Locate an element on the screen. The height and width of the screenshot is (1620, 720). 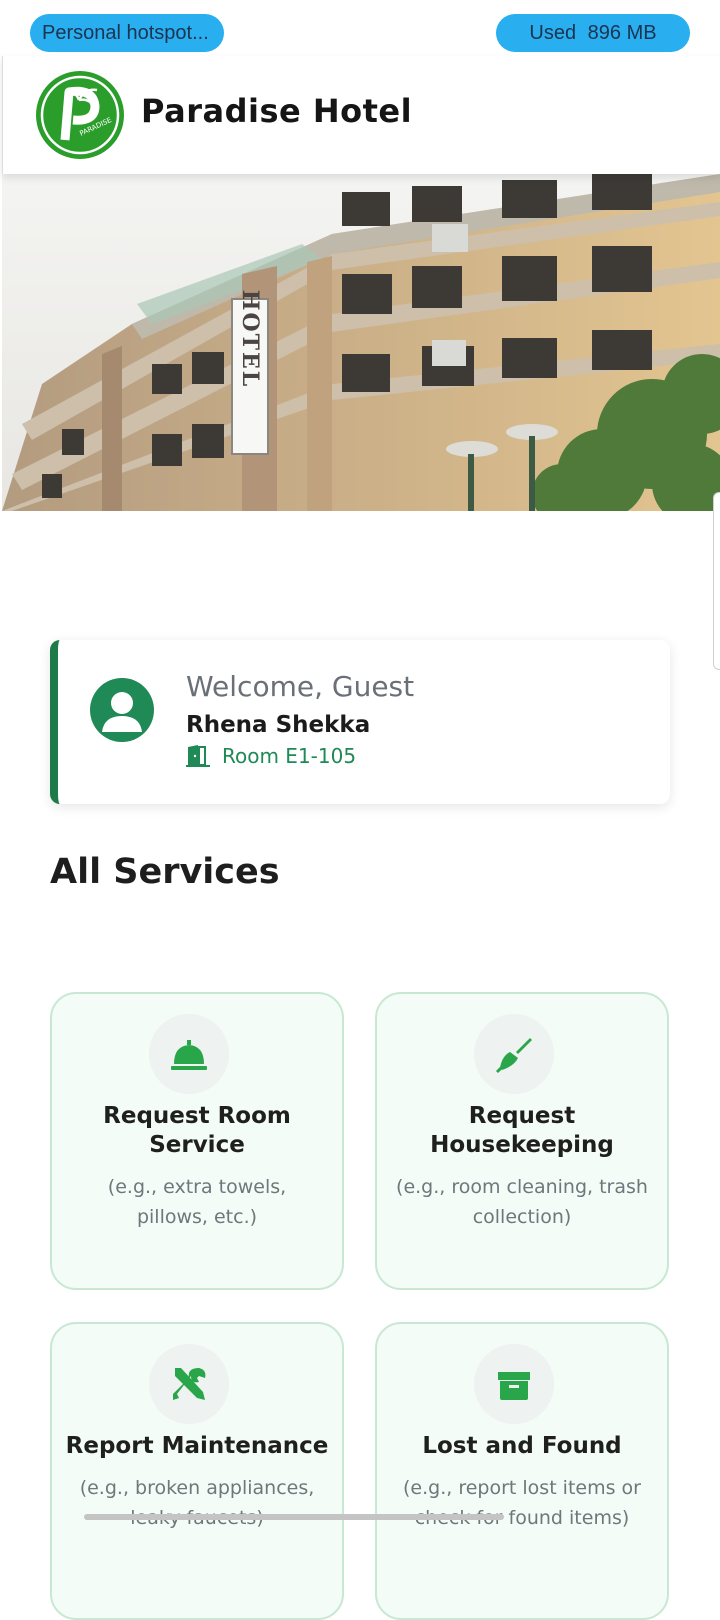
box-icon is located at coordinates (514, 1386).